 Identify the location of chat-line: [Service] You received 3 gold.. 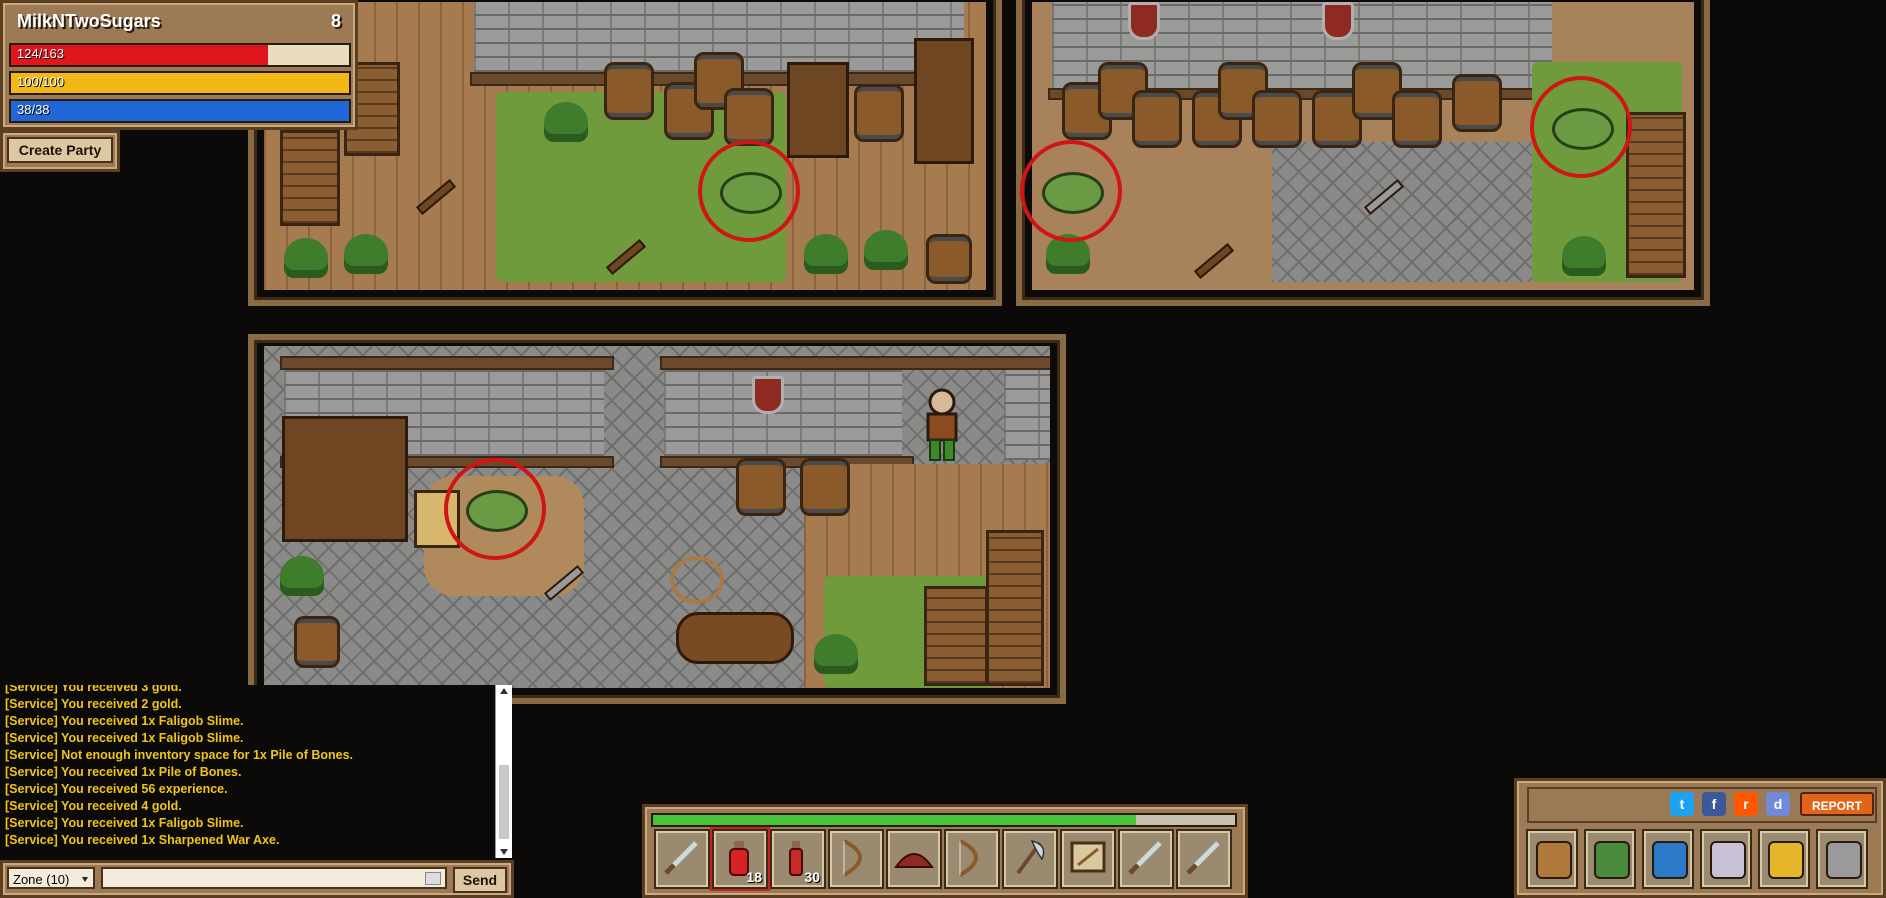
(93, 689).